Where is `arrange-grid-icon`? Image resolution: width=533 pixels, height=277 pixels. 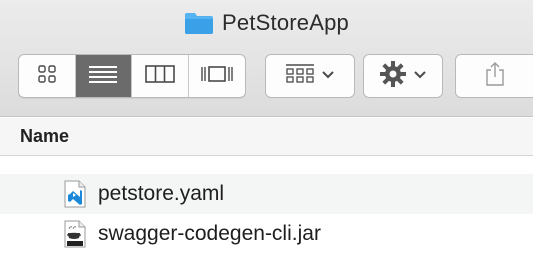
arrange-grid-icon is located at coordinates (300, 76).